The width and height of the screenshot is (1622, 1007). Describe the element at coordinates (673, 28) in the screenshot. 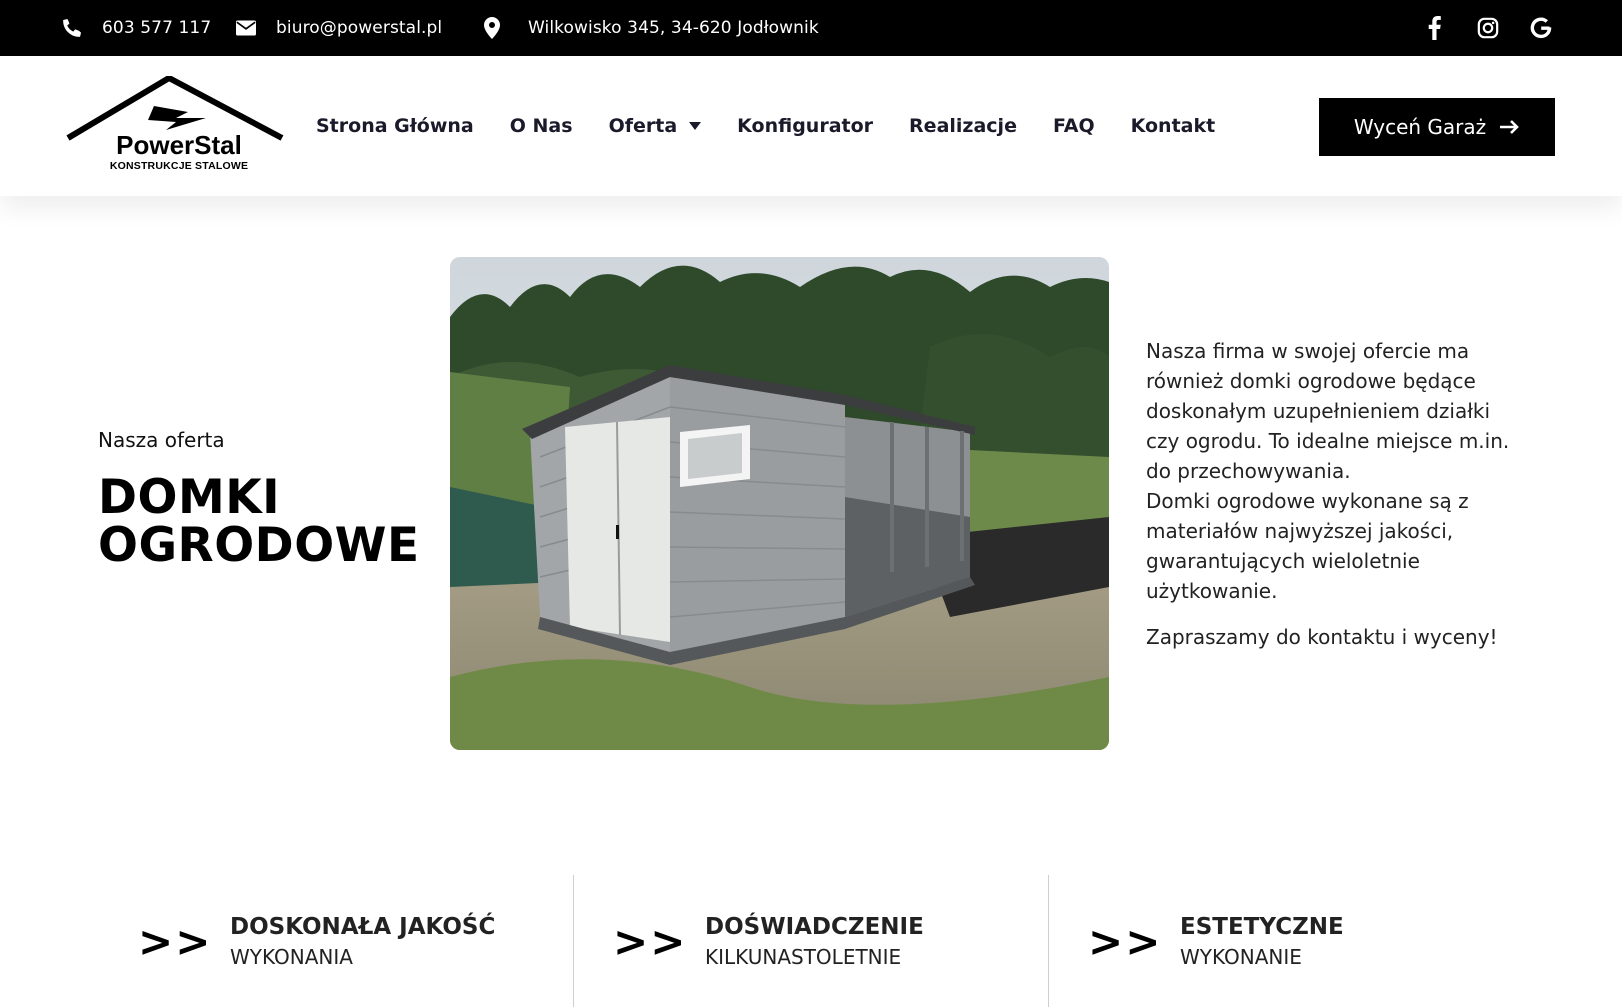

I see `address-text: Wilkowisko 345, 34-620 Jodłownik` at that location.